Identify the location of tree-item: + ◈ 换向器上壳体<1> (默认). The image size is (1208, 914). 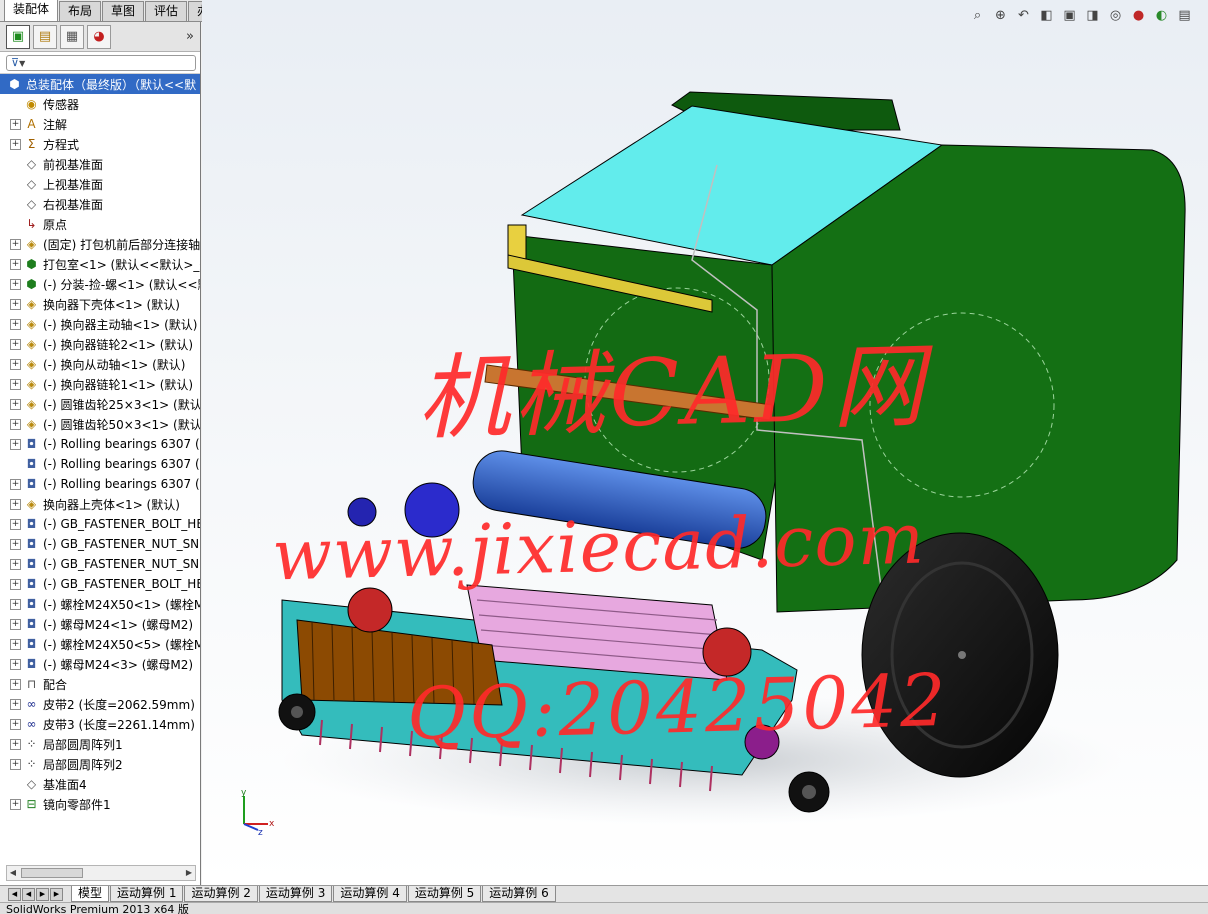
(100, 504).